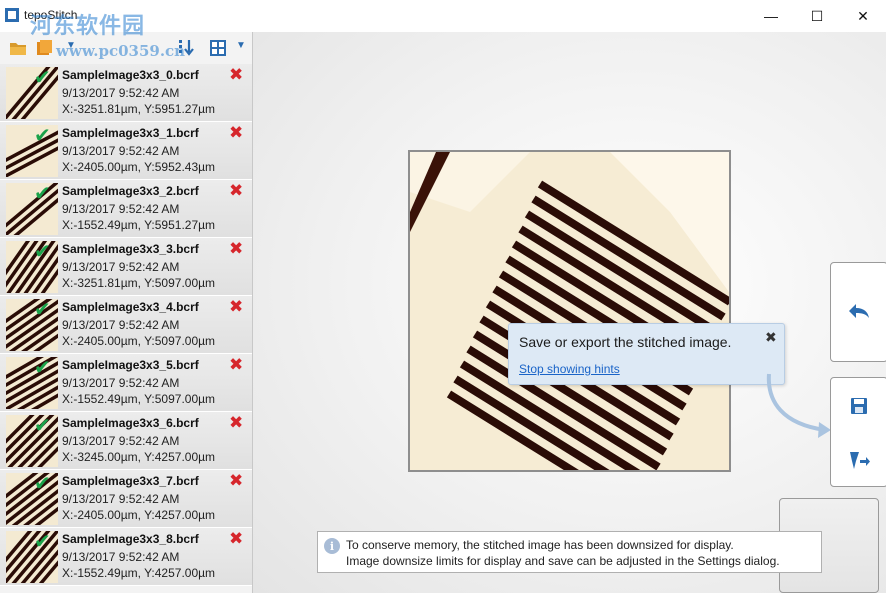  Describe the element at coordinates (130, 133) in the screenshot. I see `file-name: SampleImage3x3_1.bcrf` at that location.